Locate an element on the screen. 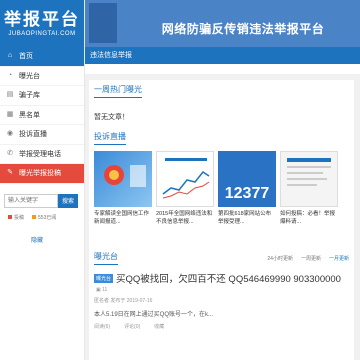 This screenshot has width=360, height=360. site-logo: 举报平台 JUBAOPINGTAI.COM is located at coordinates (42, 23).